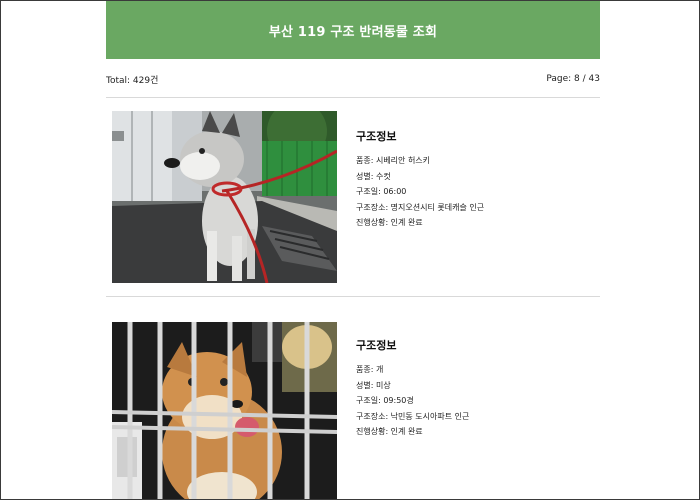 Image resolution: width=700 pixels, height=500 pixels. I want to click on rescue-time-field: 구조일: 09:50경, so click(385, 400).